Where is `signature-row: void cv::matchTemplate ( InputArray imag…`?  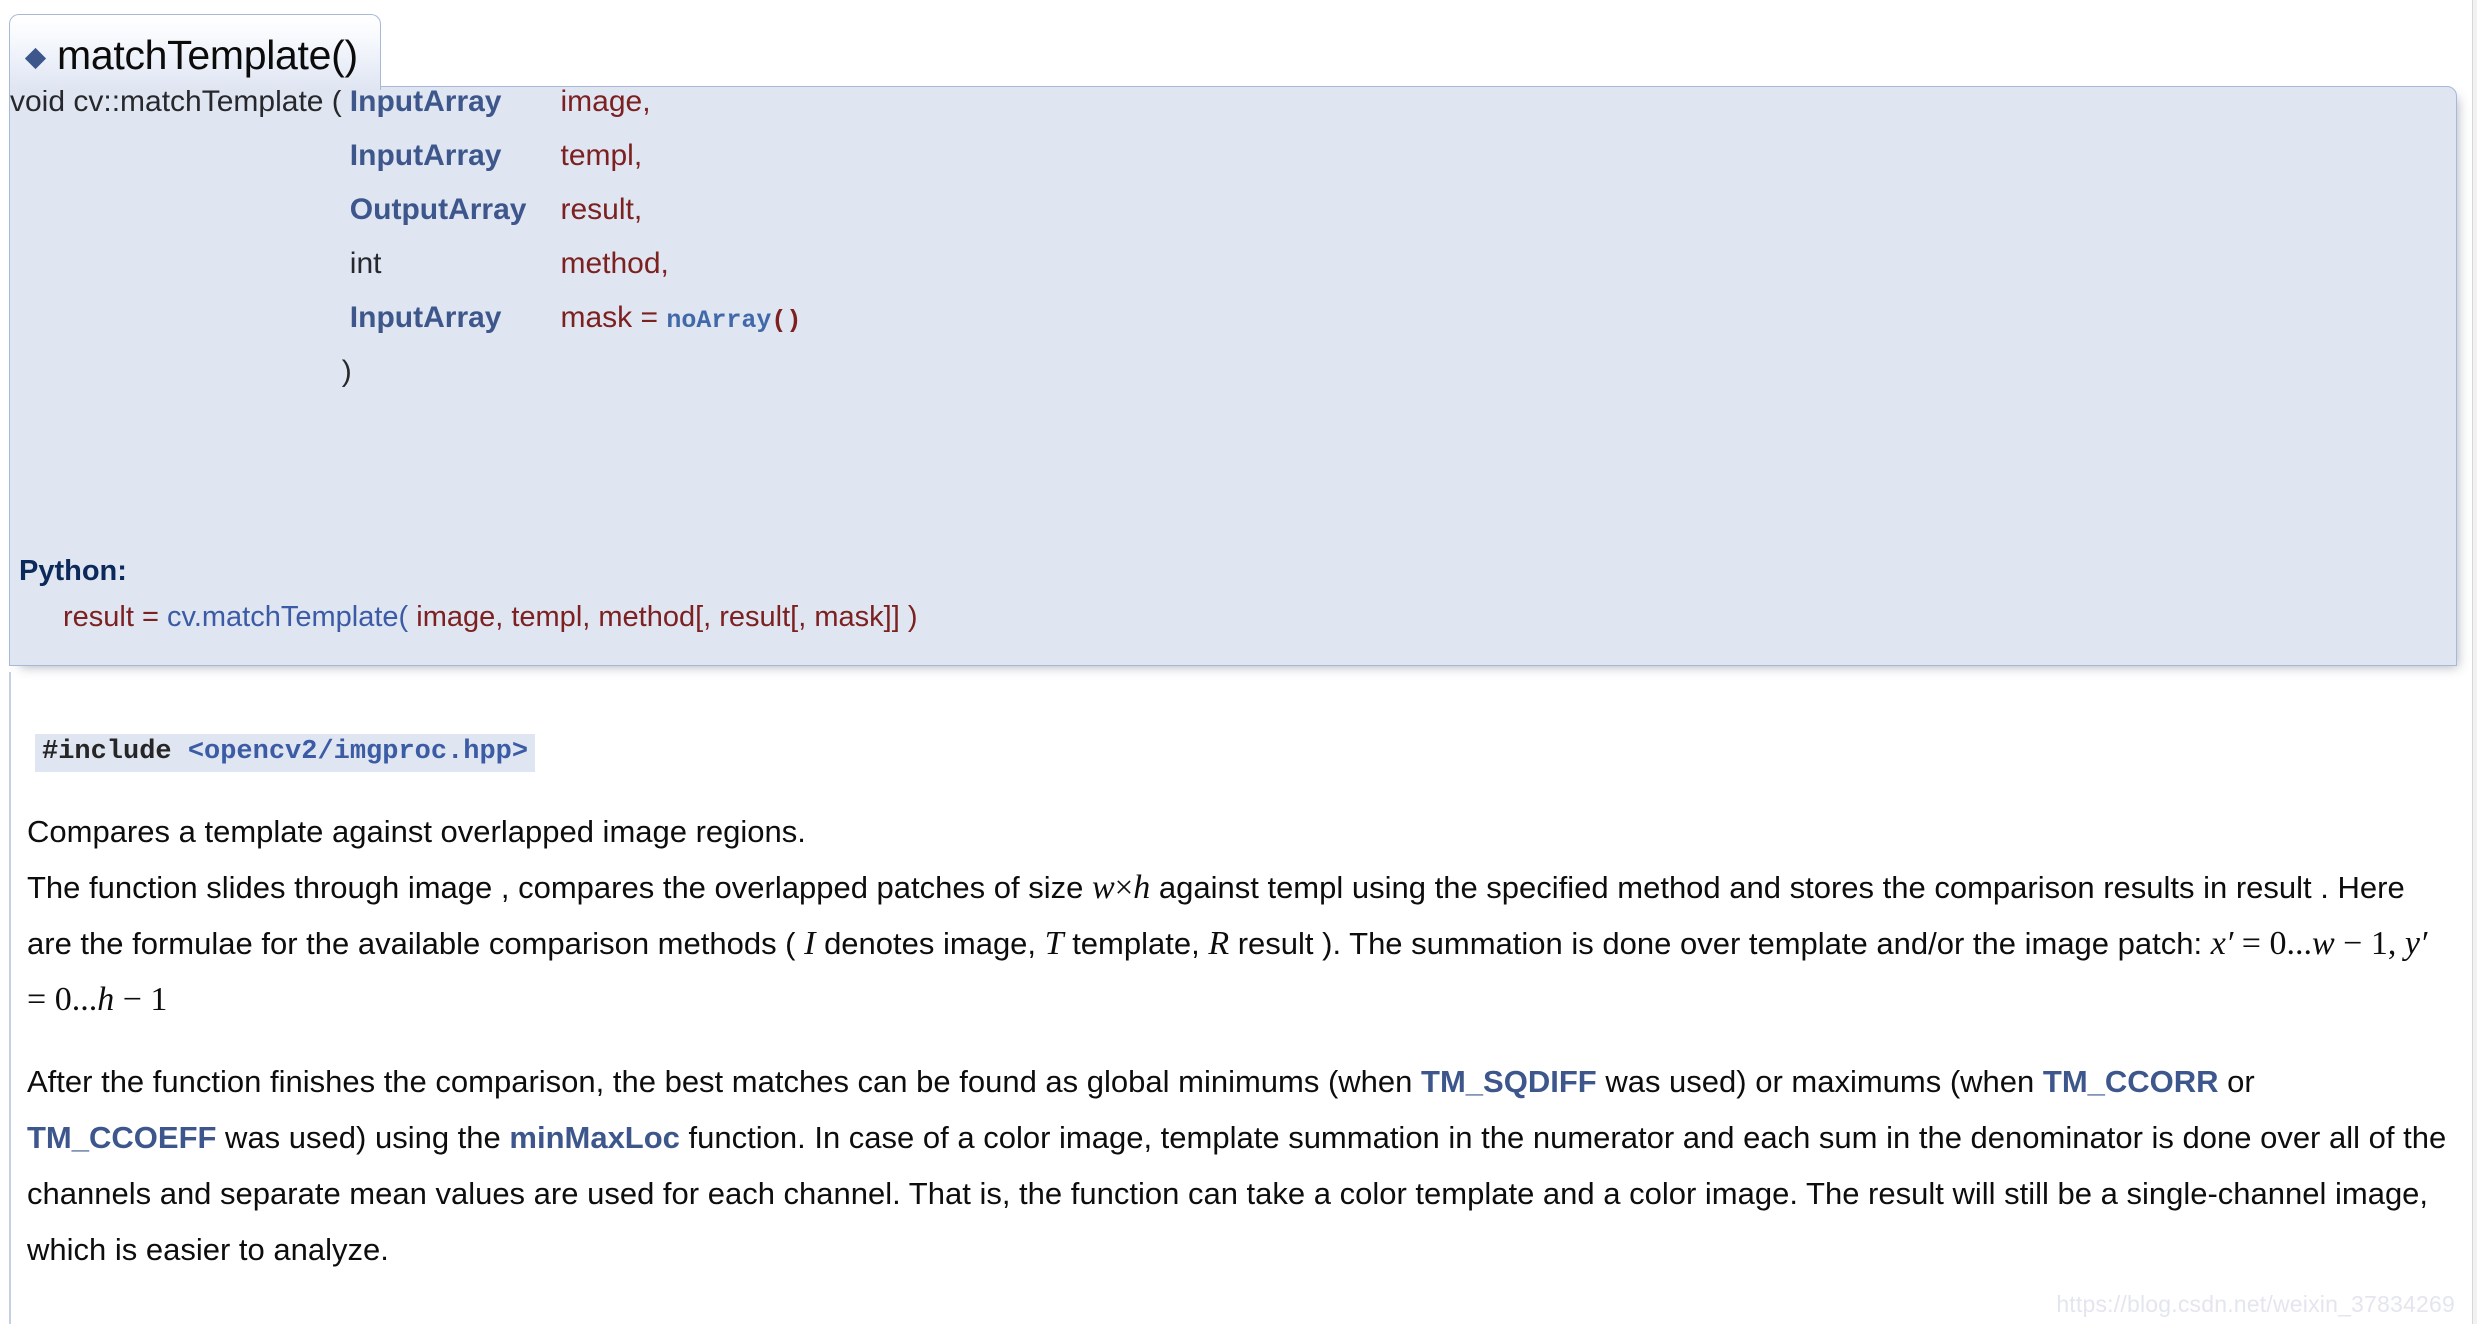
signature-row: void cv::matchTemplate ( InputArray imag… is located at coordinates (405, 114).